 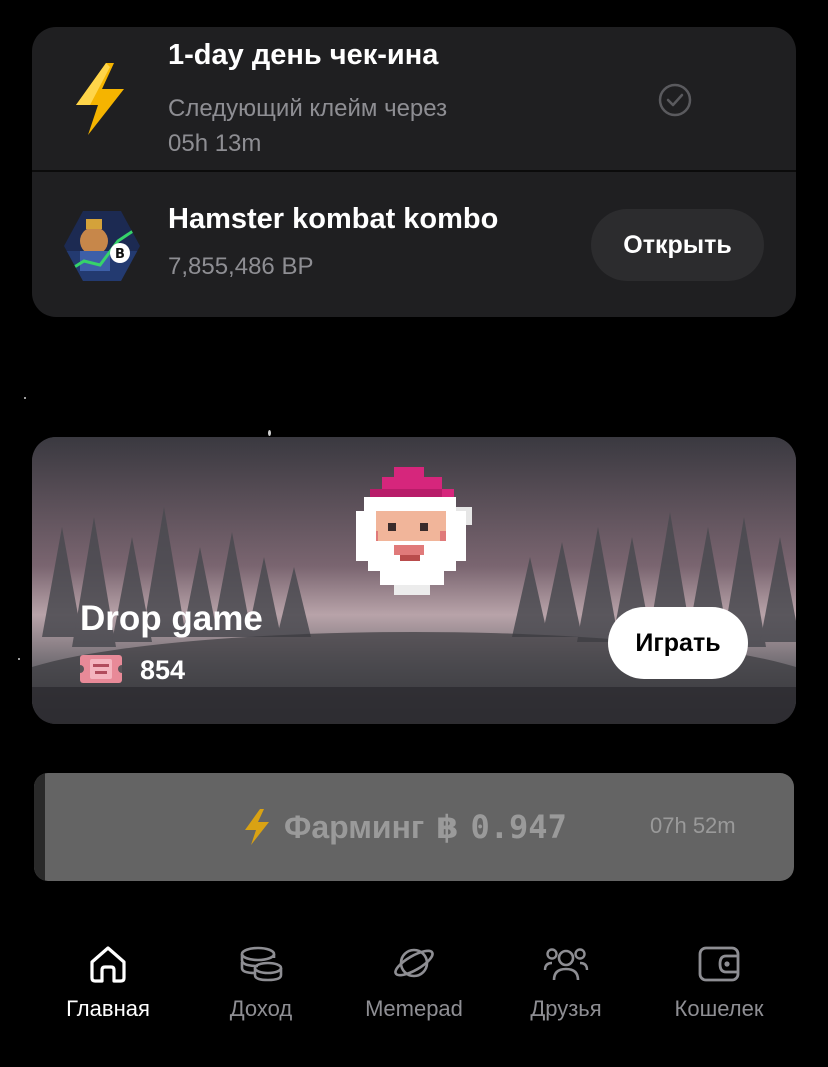 I want to click on hamster-points: 7,855,486 BP, so click(x=241, y=266).